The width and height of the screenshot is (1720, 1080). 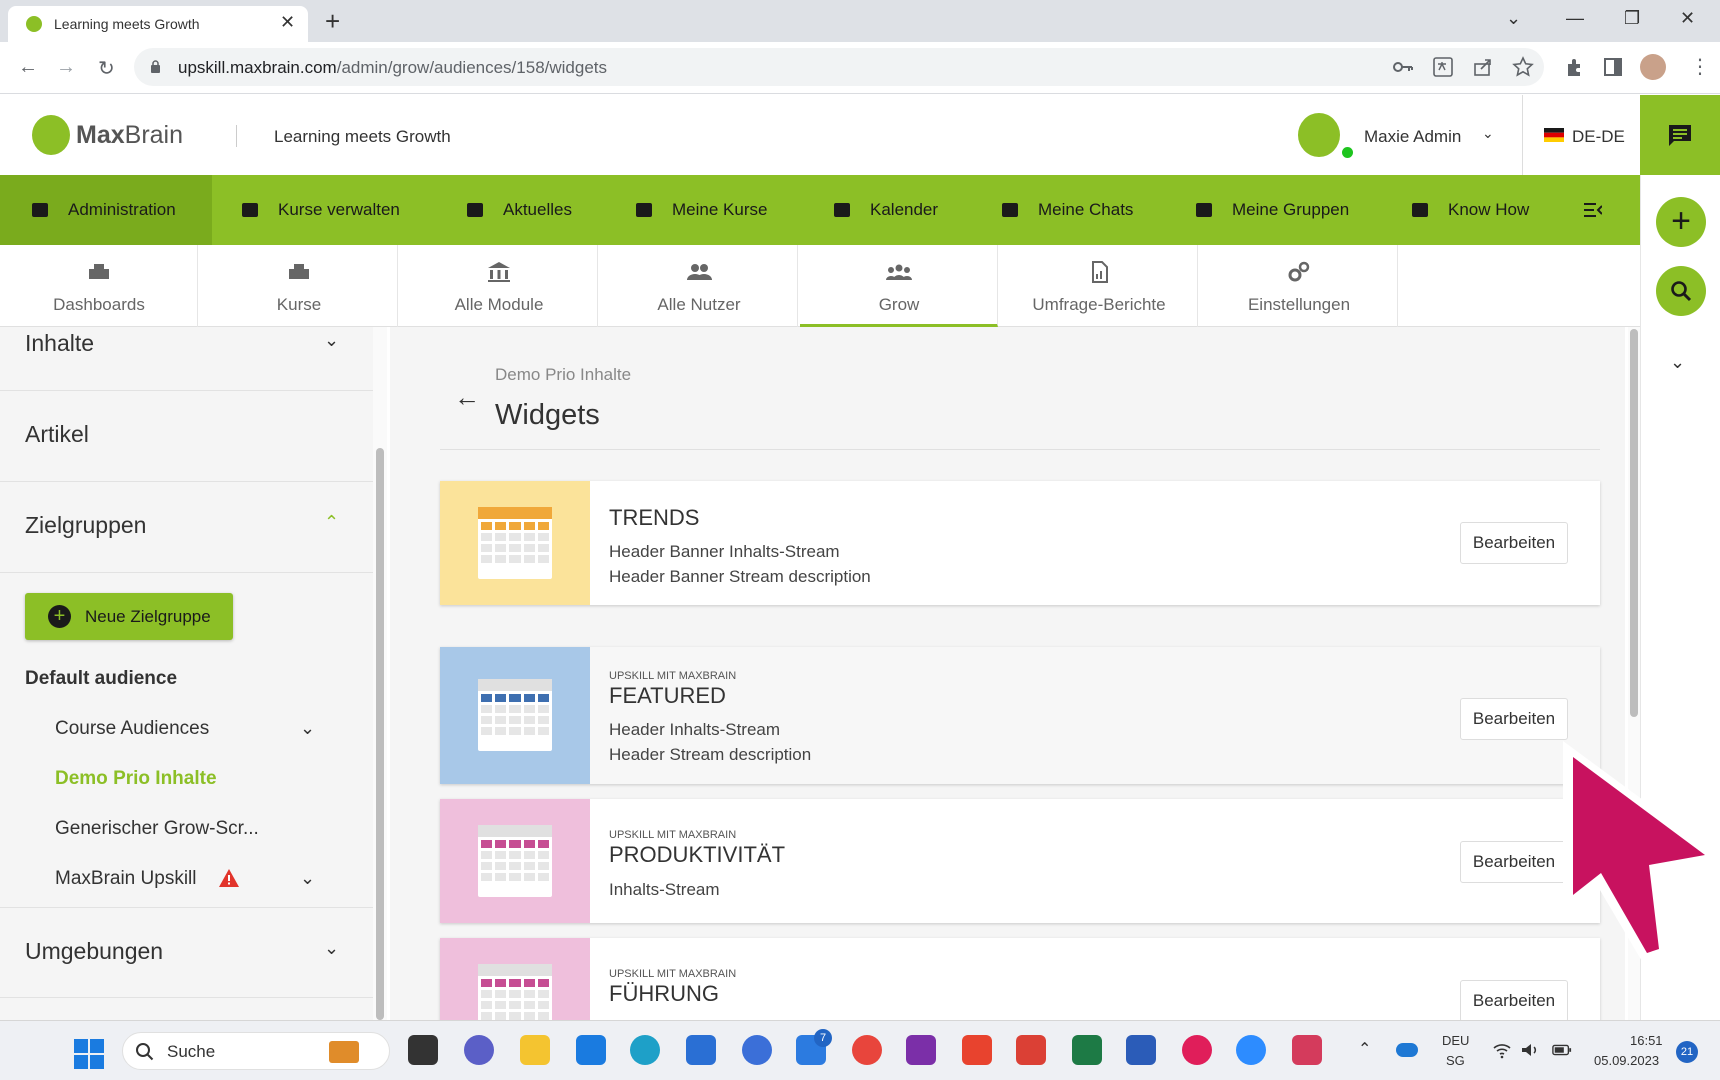 What do you see at coordinates (51, 135) in the screenshot?
I see `maxbrain-logo-icon` at bounding box center [51, 135].